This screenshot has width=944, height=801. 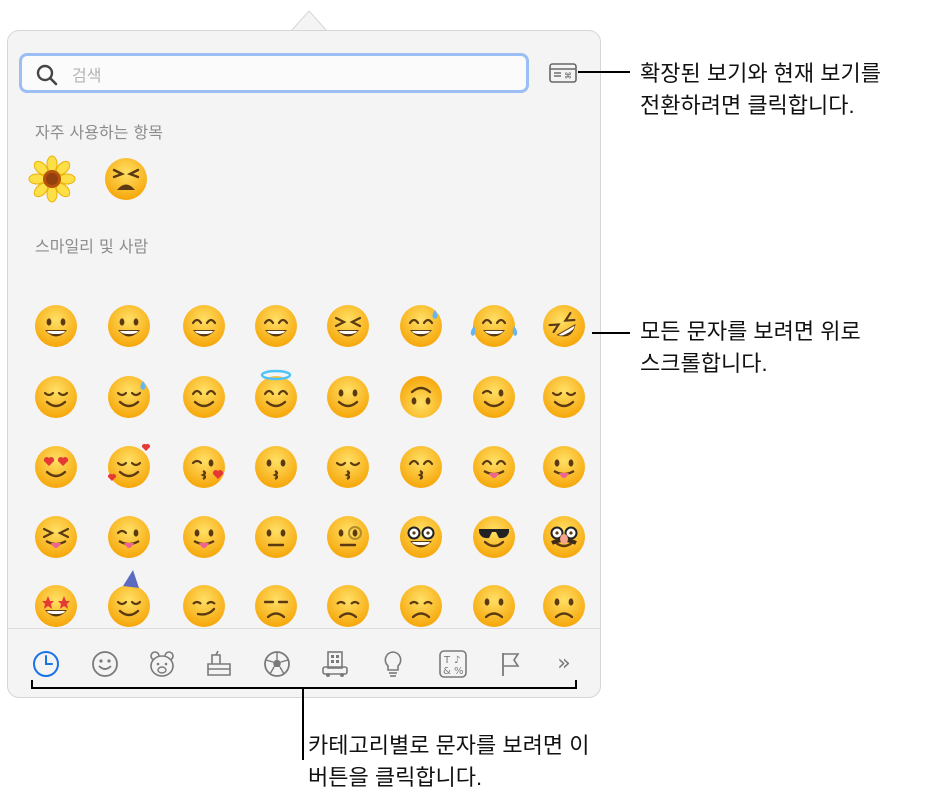 I want to click on emoji-yum, so click(x=494, y=467).